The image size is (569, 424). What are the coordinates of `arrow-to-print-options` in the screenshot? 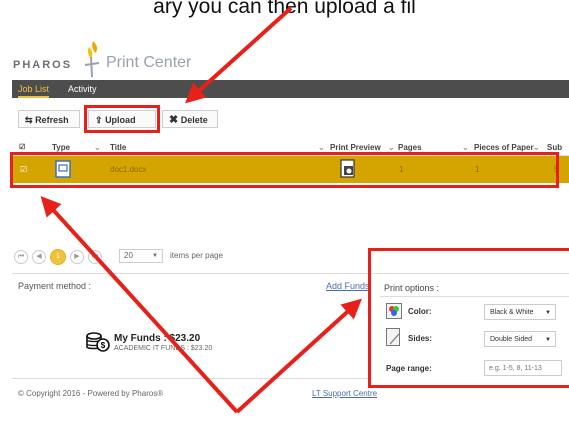 It's located at (298, 356).